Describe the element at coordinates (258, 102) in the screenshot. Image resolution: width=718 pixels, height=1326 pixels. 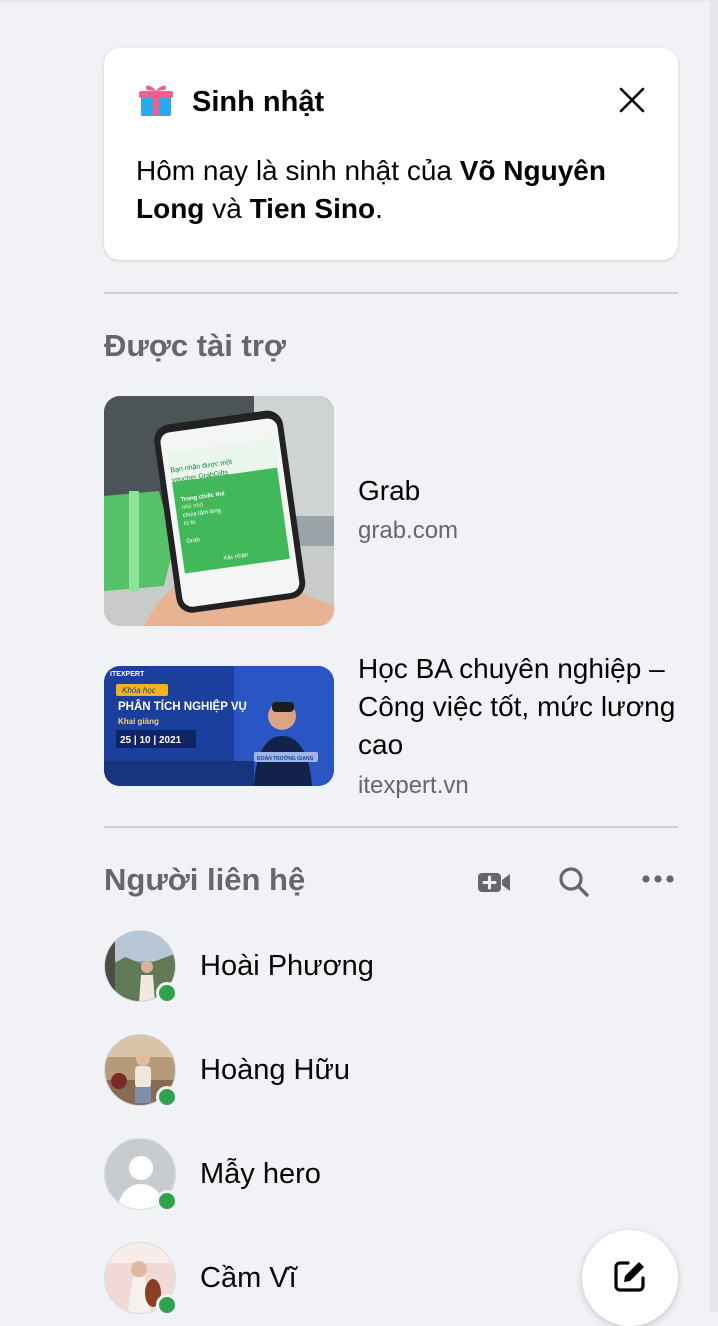
I see `birthday-title: Sinh nhật` at that location.